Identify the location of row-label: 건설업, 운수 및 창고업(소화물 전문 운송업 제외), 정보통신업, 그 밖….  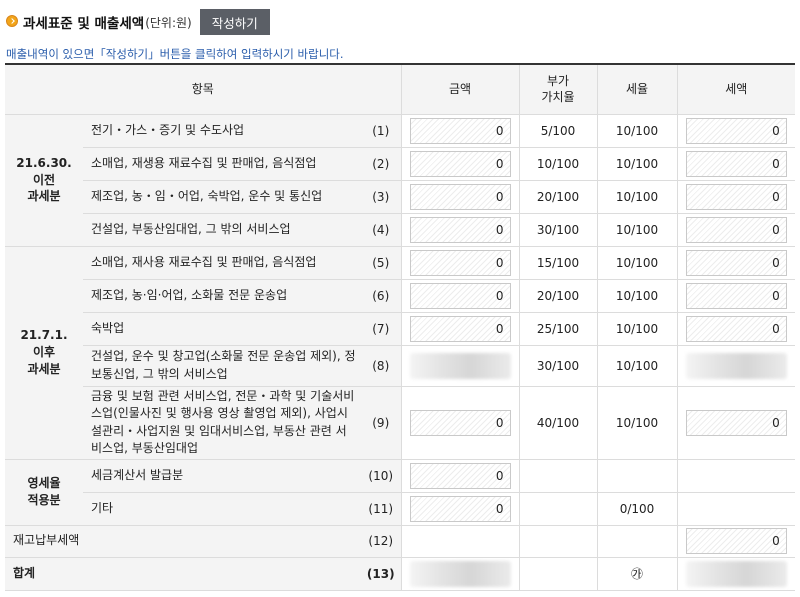
(222, 366).